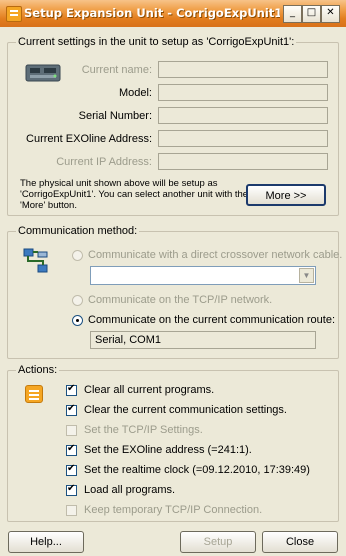 Image resolution: width=346 pixels, height=556 pixels. I want to click on close-button: Close, so click(300, 542).